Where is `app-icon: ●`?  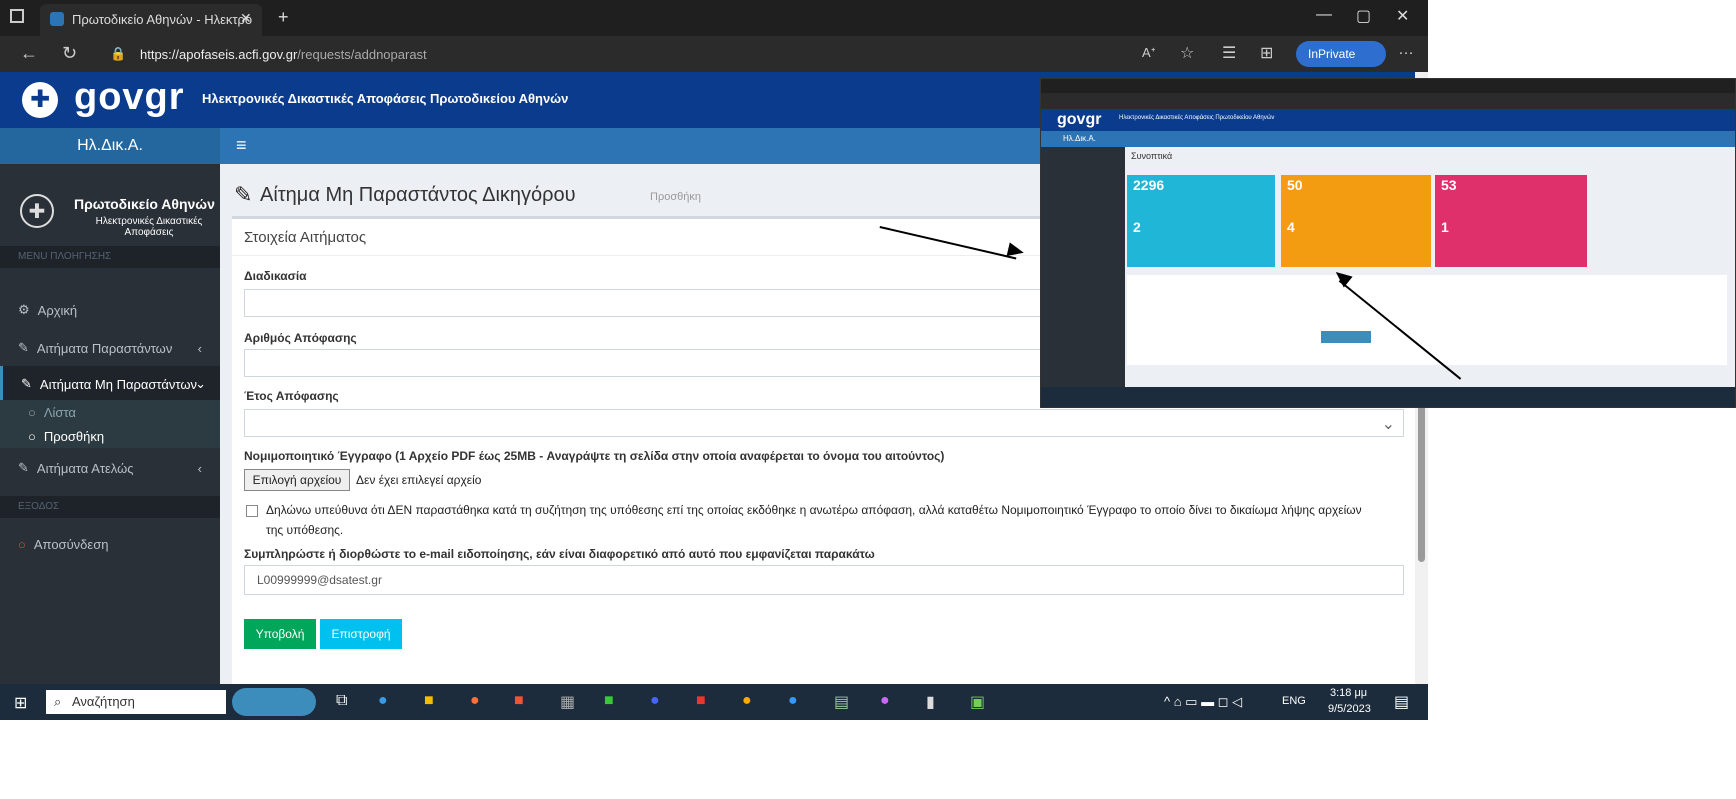
app-icon: ● is located at coordinates (655, 701).